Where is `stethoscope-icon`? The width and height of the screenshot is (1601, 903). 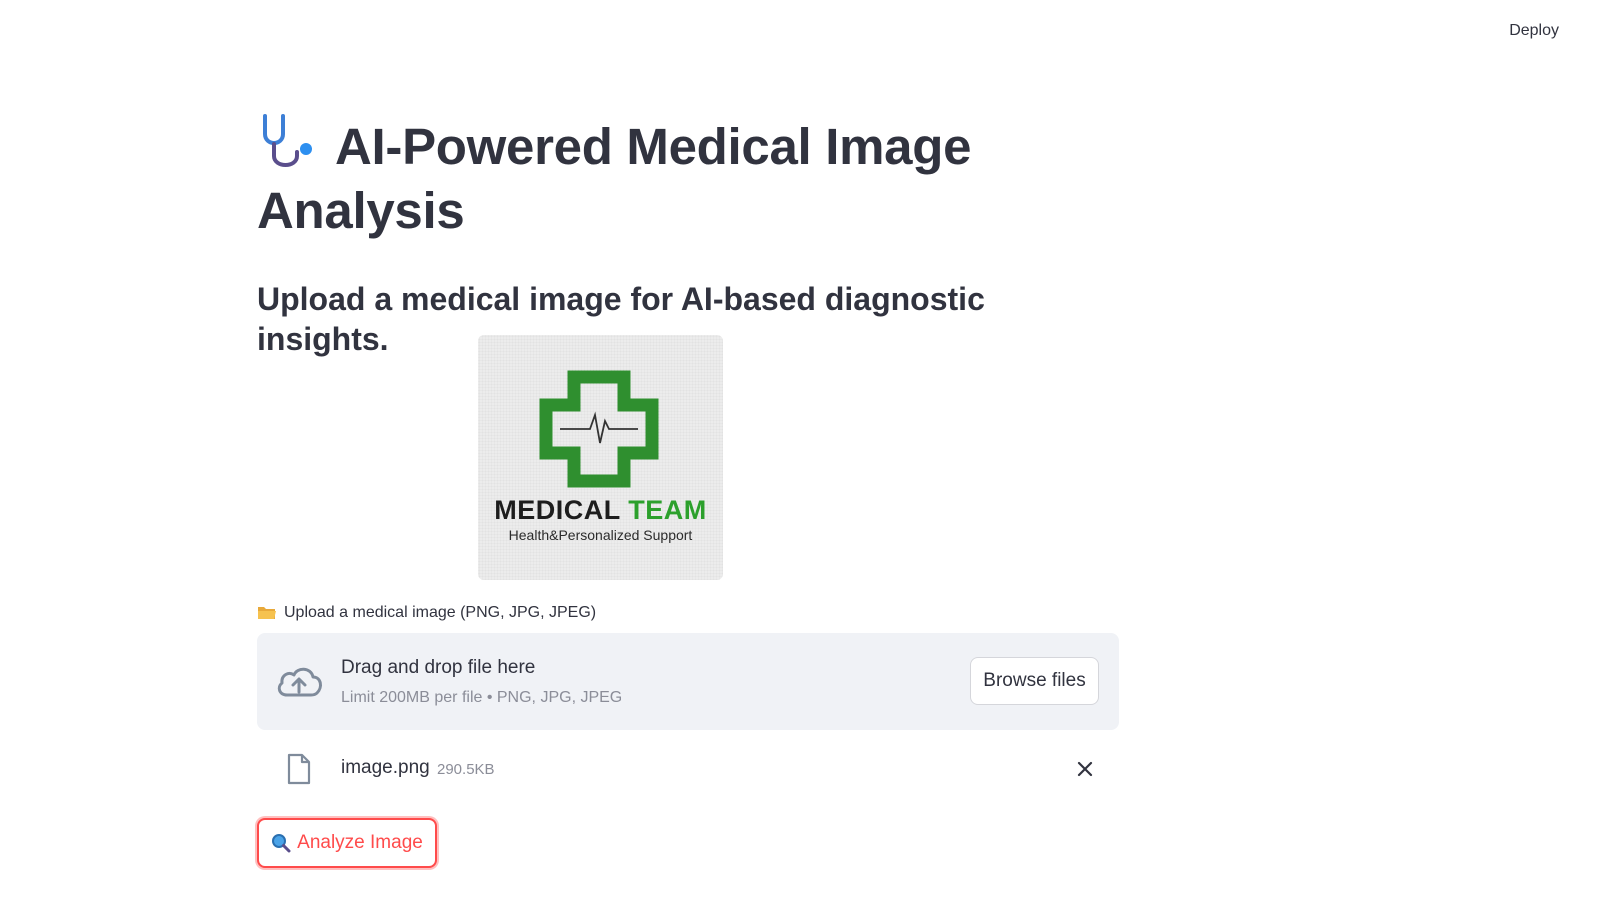 stethoscope-icon is located at coordinates (287, 140).